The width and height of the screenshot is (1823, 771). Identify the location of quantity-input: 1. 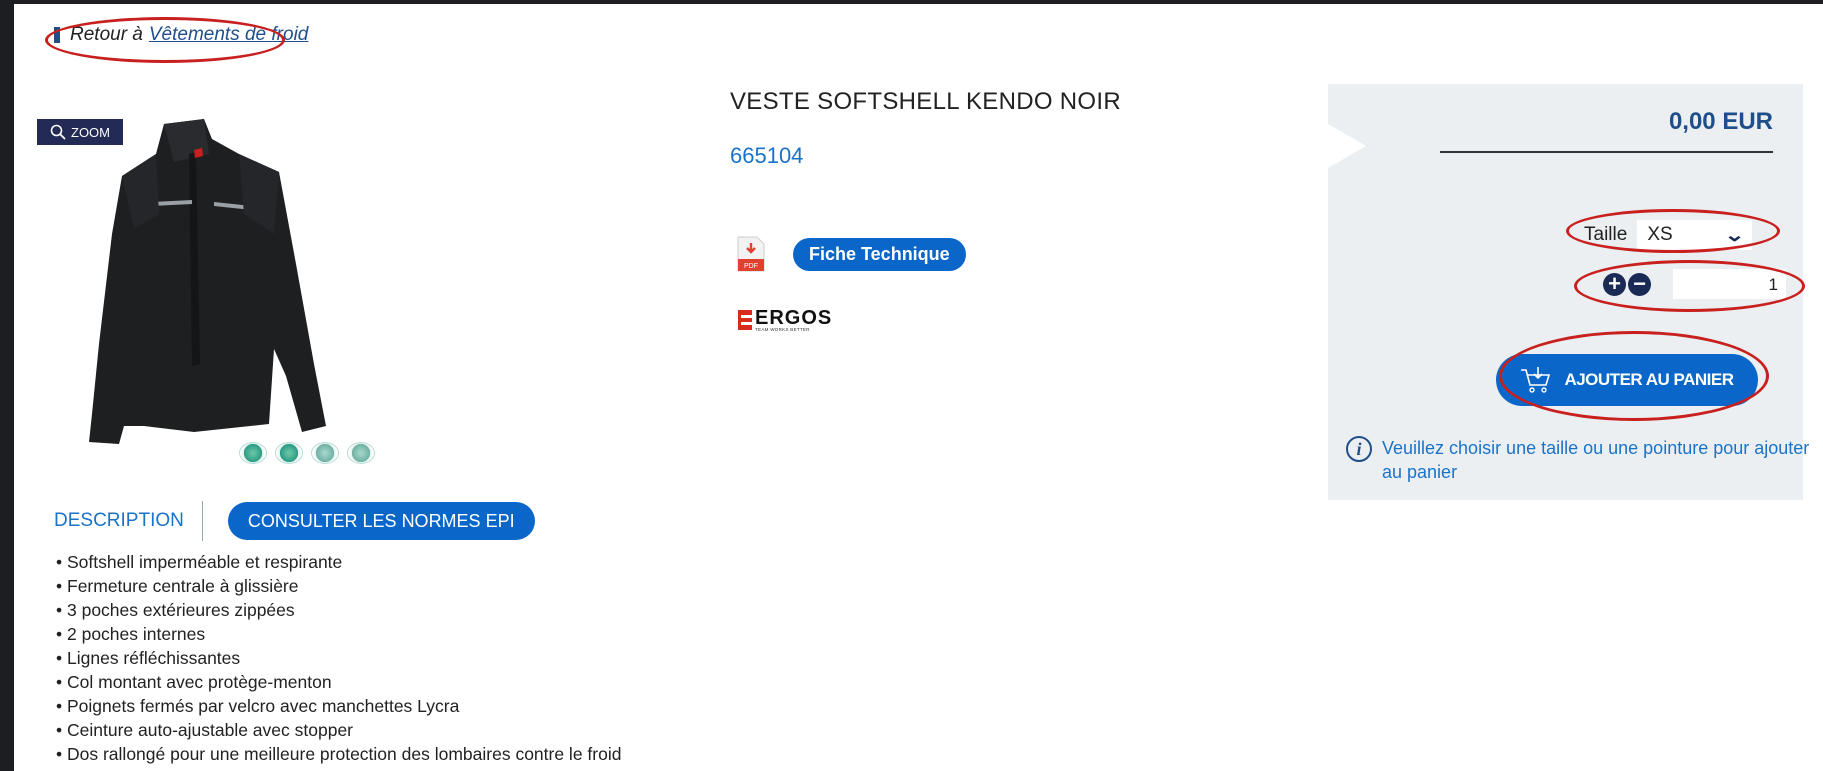
(1729, 284).